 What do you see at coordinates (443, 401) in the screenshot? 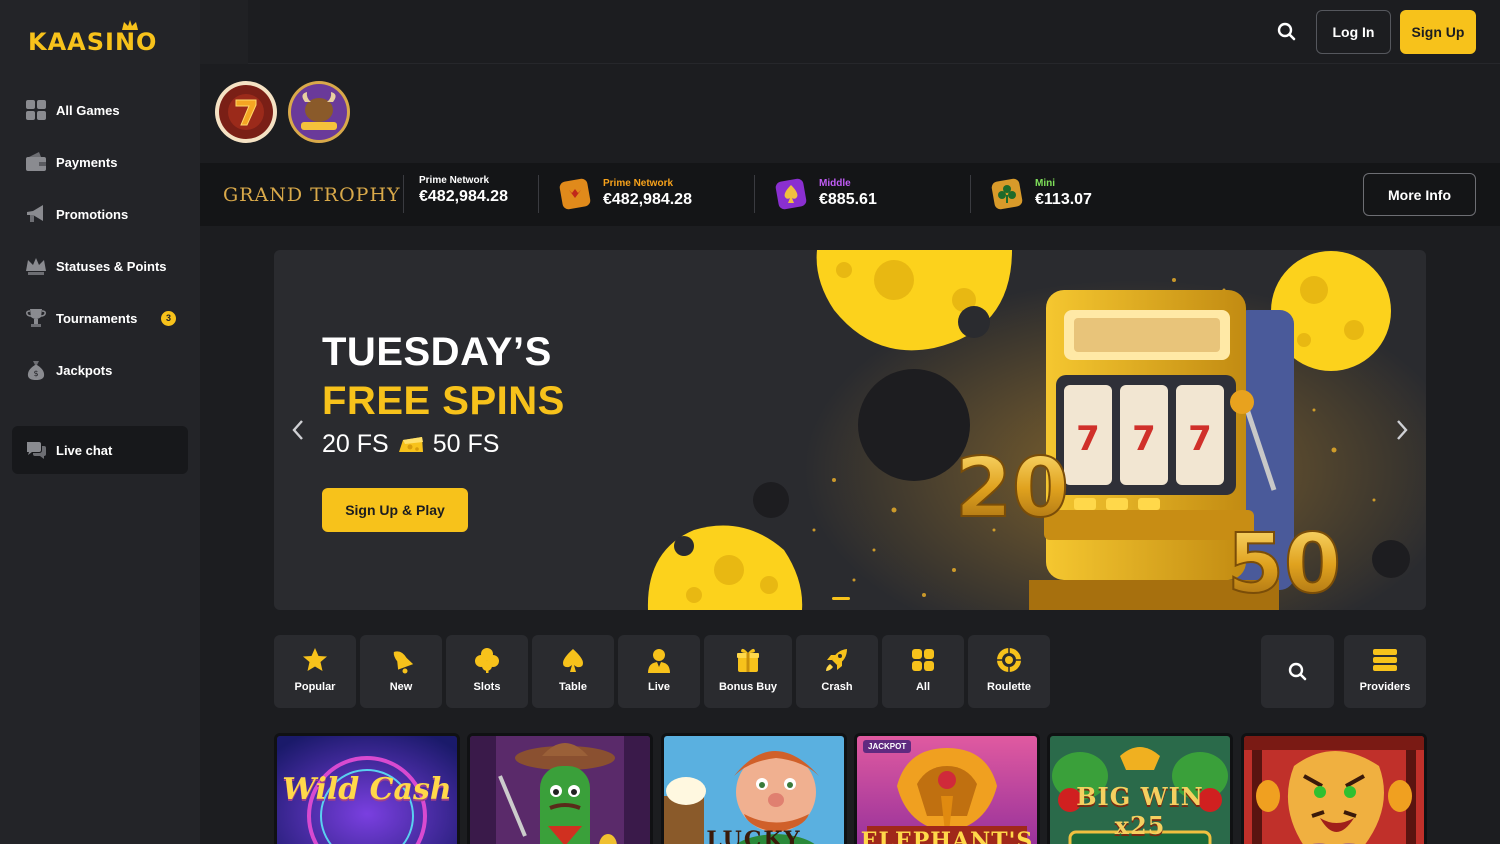
I see `banner-subtitle: FREE SPINS` at bounding box center [443, 401].